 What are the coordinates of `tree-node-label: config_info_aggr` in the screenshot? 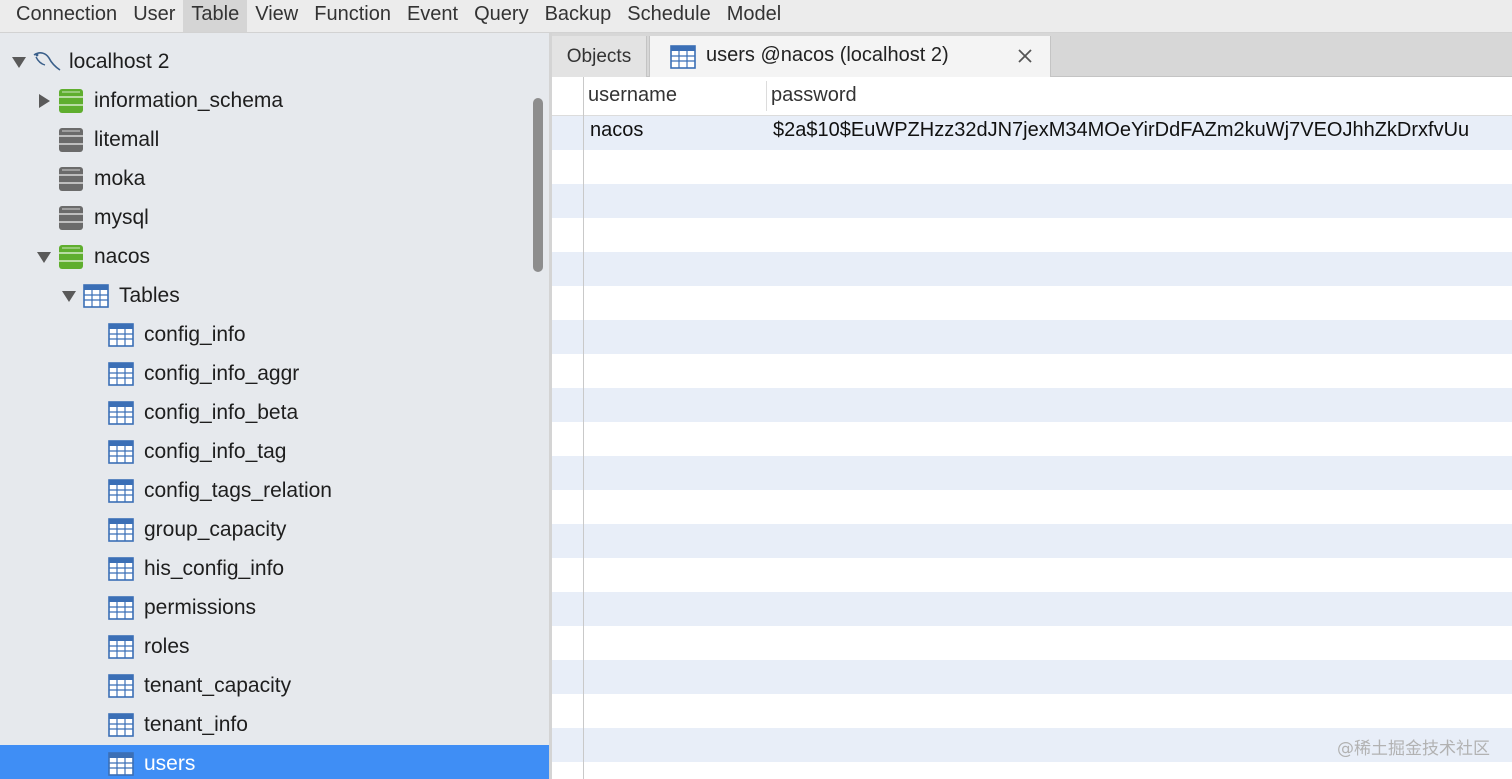 It's located at (222, 373).